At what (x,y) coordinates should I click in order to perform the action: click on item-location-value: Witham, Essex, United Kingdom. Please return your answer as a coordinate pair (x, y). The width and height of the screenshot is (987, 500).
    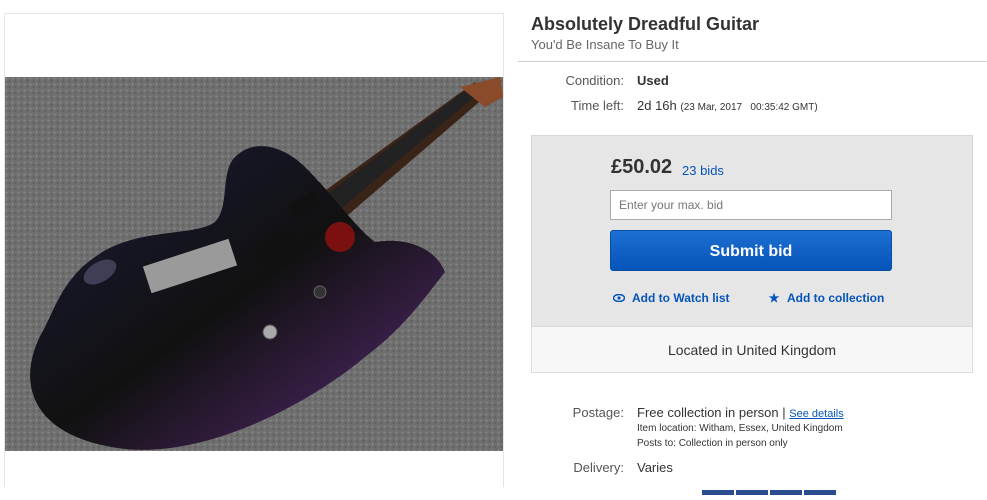
    Looking at the image, I should click on (771, 428).